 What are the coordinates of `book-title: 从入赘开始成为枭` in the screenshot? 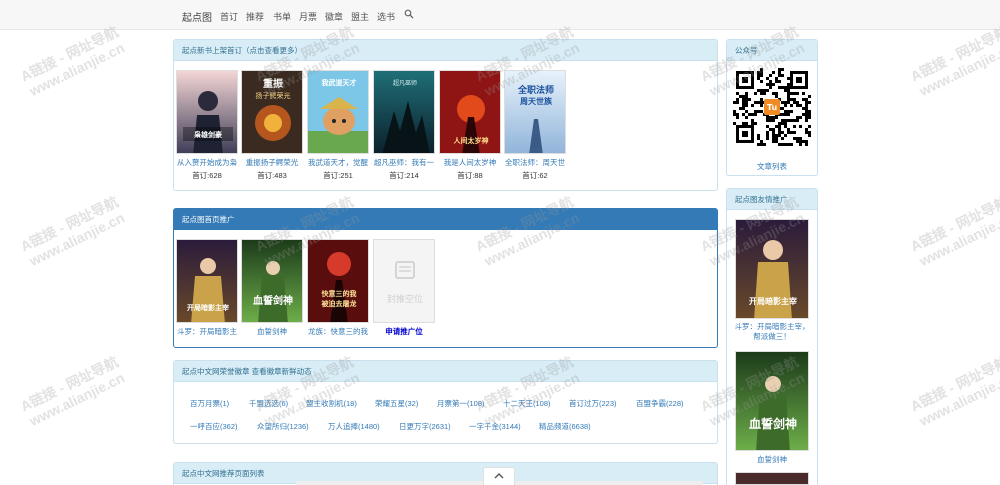 It's located at (207, 162).